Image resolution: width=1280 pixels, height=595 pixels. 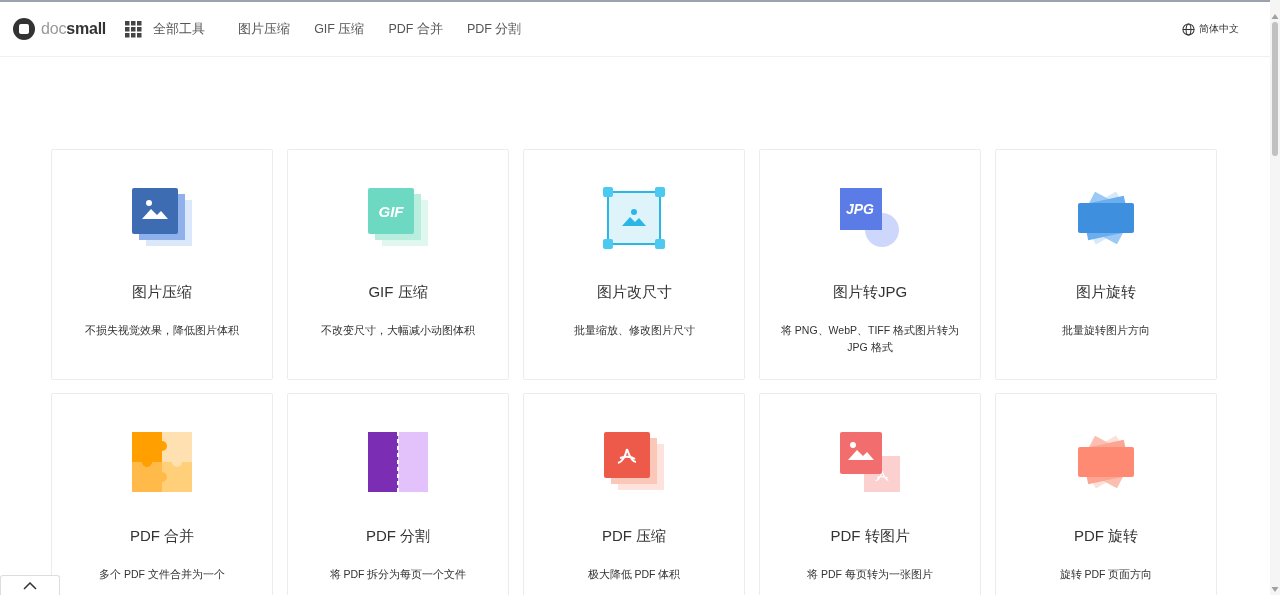 What do you see at coordinates (162, 292) in the screenshot?
I see `tool-title: 图片压缩` at bounding box center [162, 292].